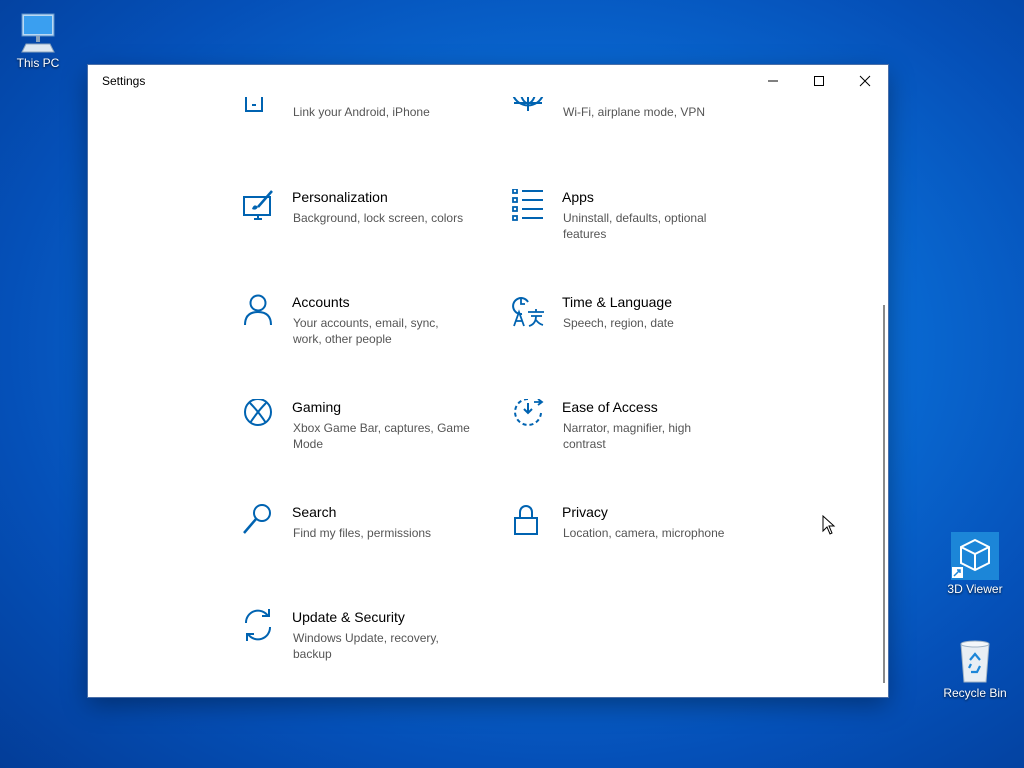 This screenshot has height=768, width=1024. Describe the element at coordinates (361, 112) in the screenshot. I see `settings-item-desc: Link your Android, iPhone` at that location.